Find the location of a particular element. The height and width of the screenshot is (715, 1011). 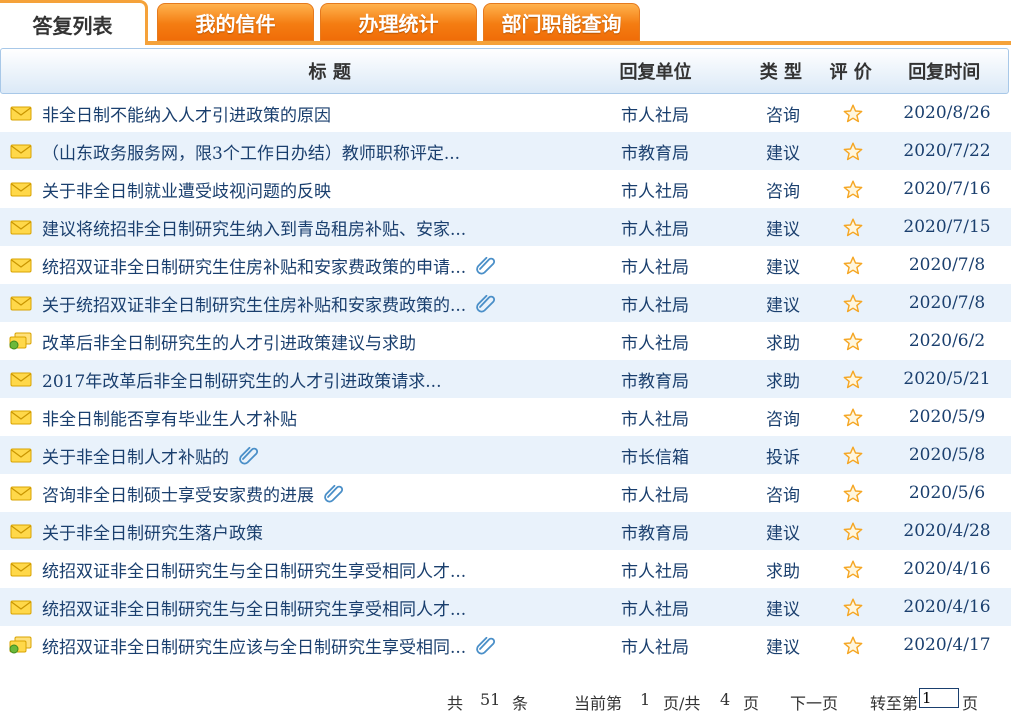

pages-mid: 页/共 is located at coordinates (682, 703).